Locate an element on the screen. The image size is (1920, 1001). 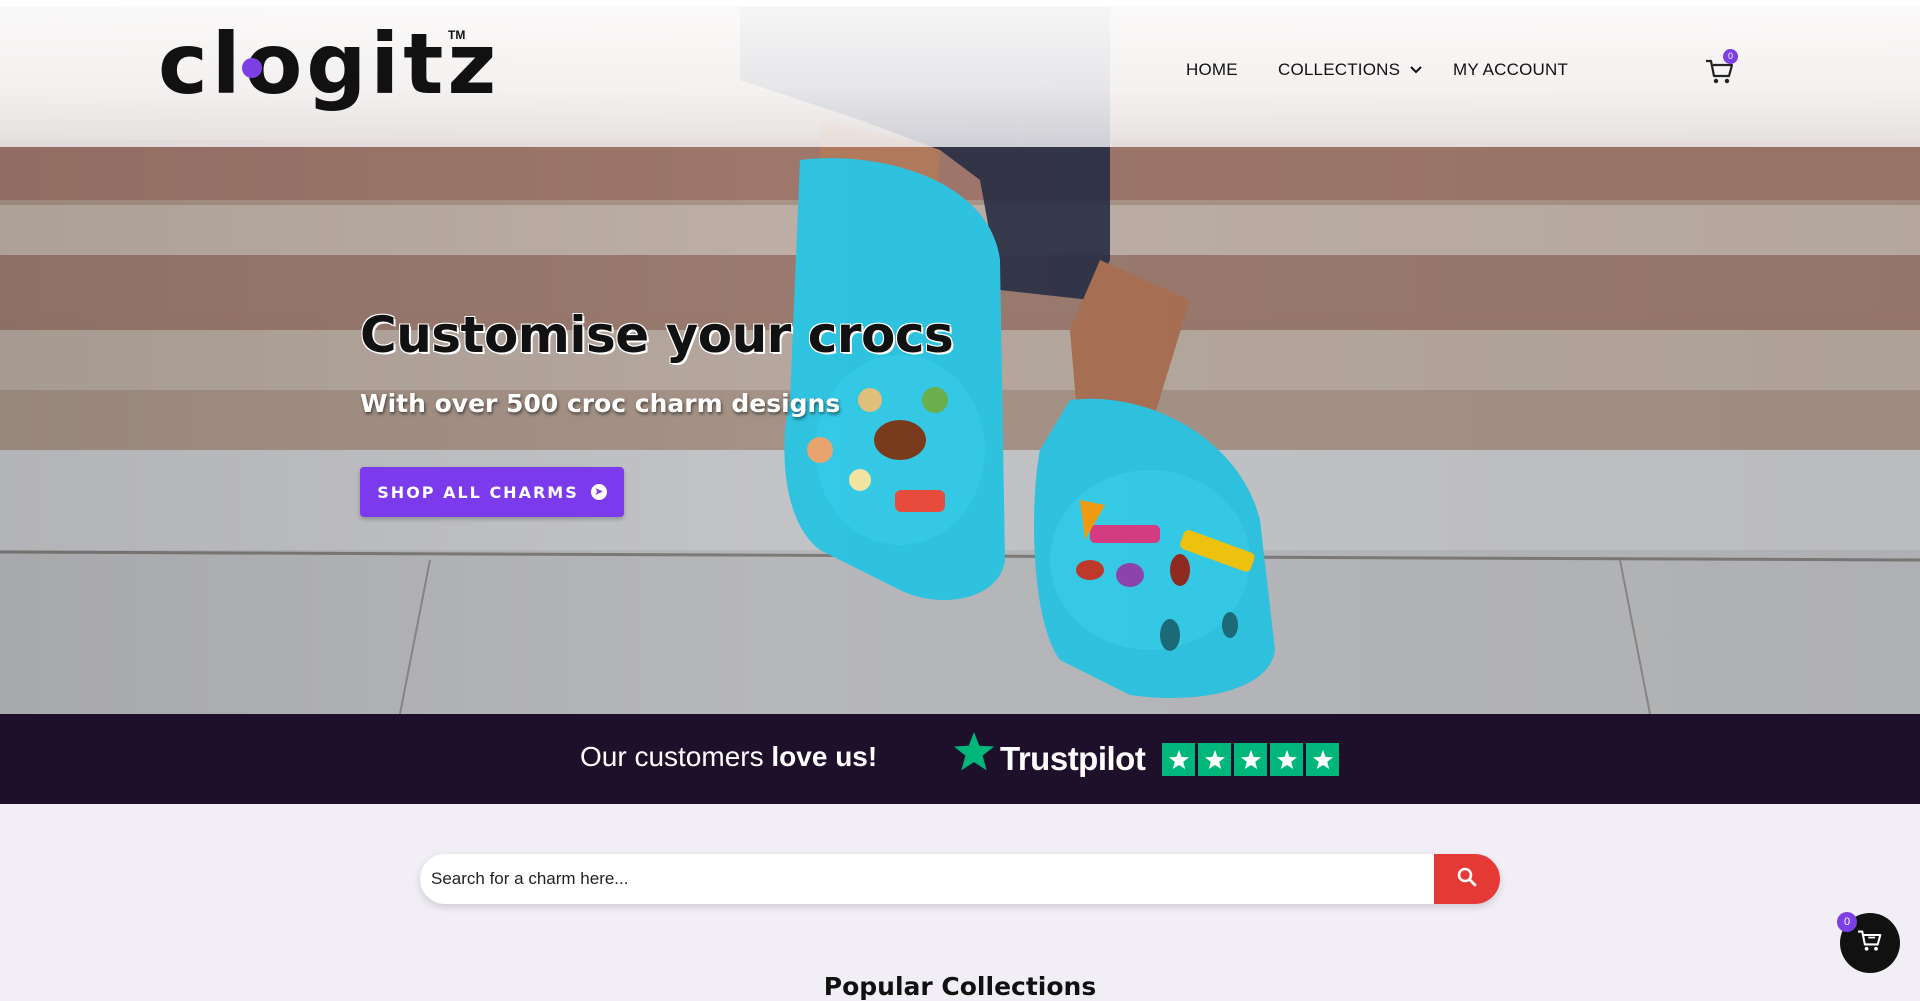
popular-collections-title: Popular Collections is located at coordinates (960, 986).